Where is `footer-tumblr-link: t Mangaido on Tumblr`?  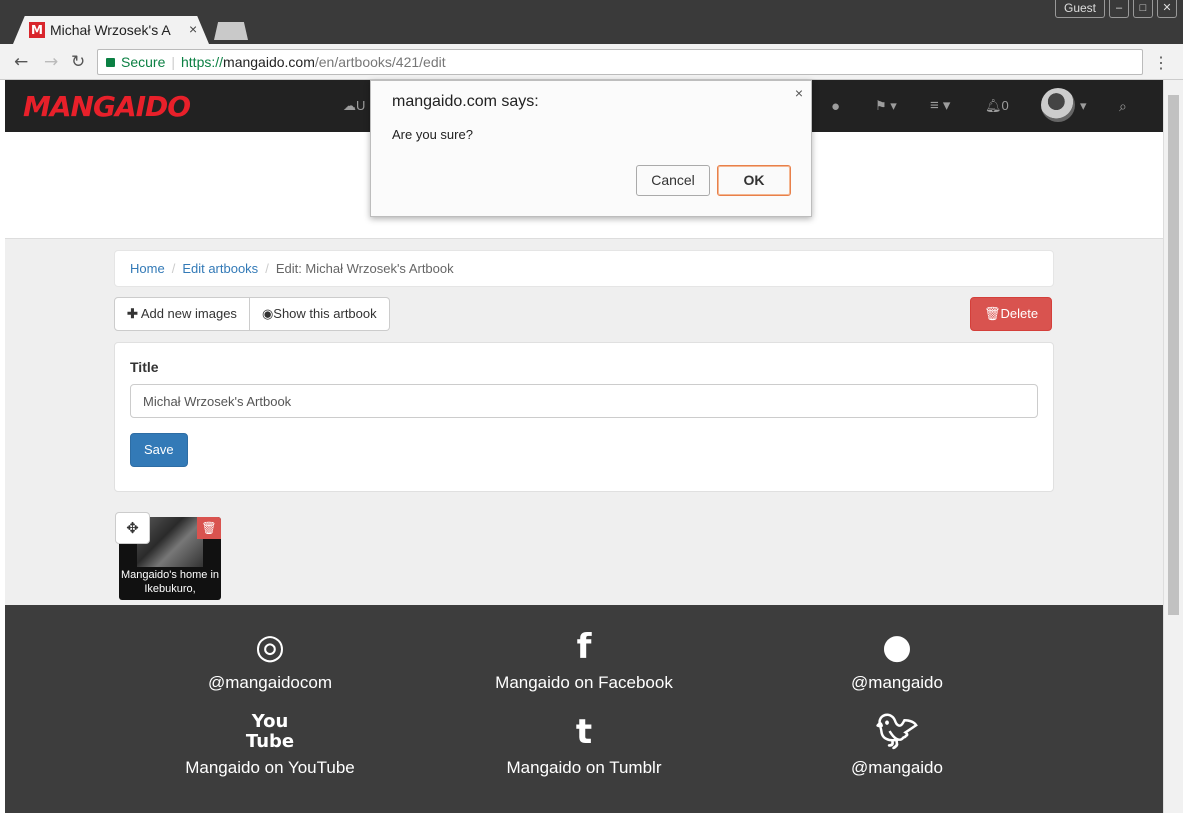
footer-tumblr-link: t Mangaido on Tumblr is located at coordinates (584, 745).